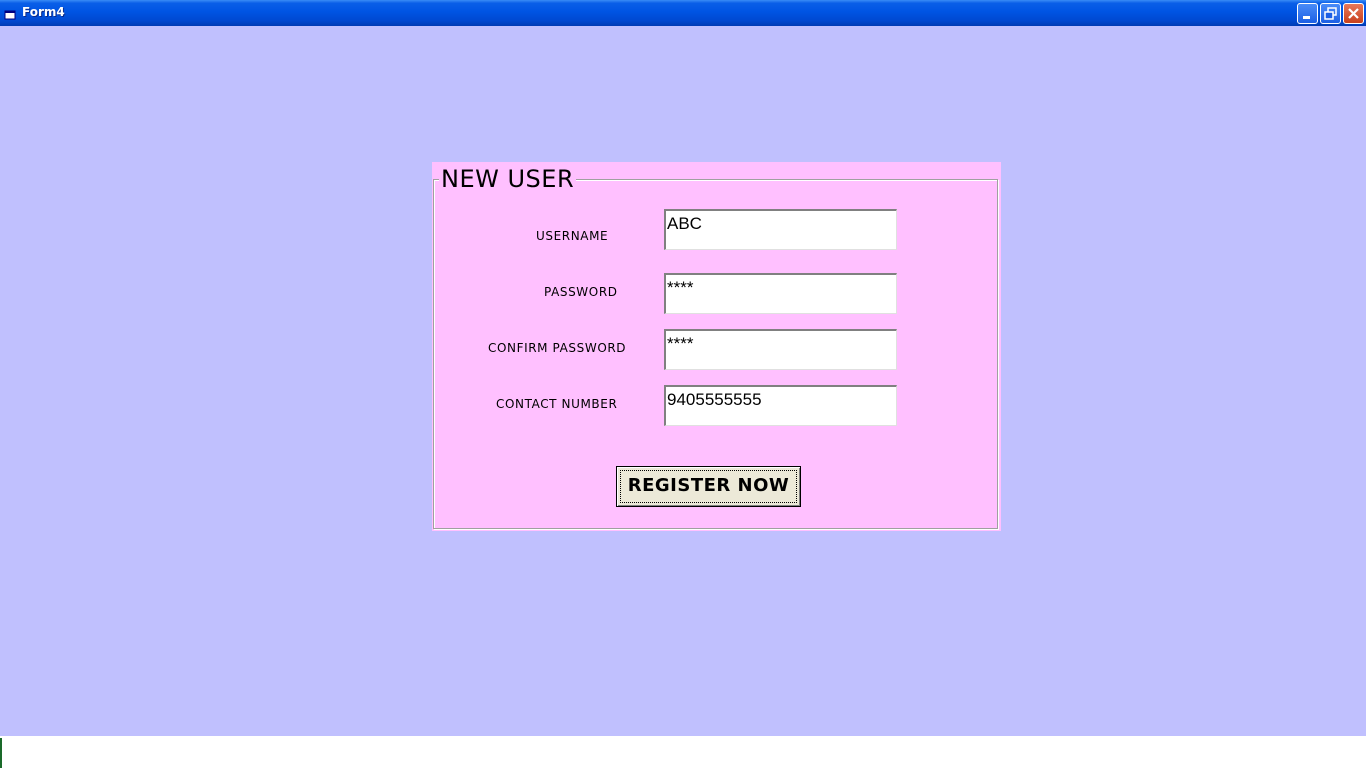  I want to click on username-input: ABC, so click(780, 229).